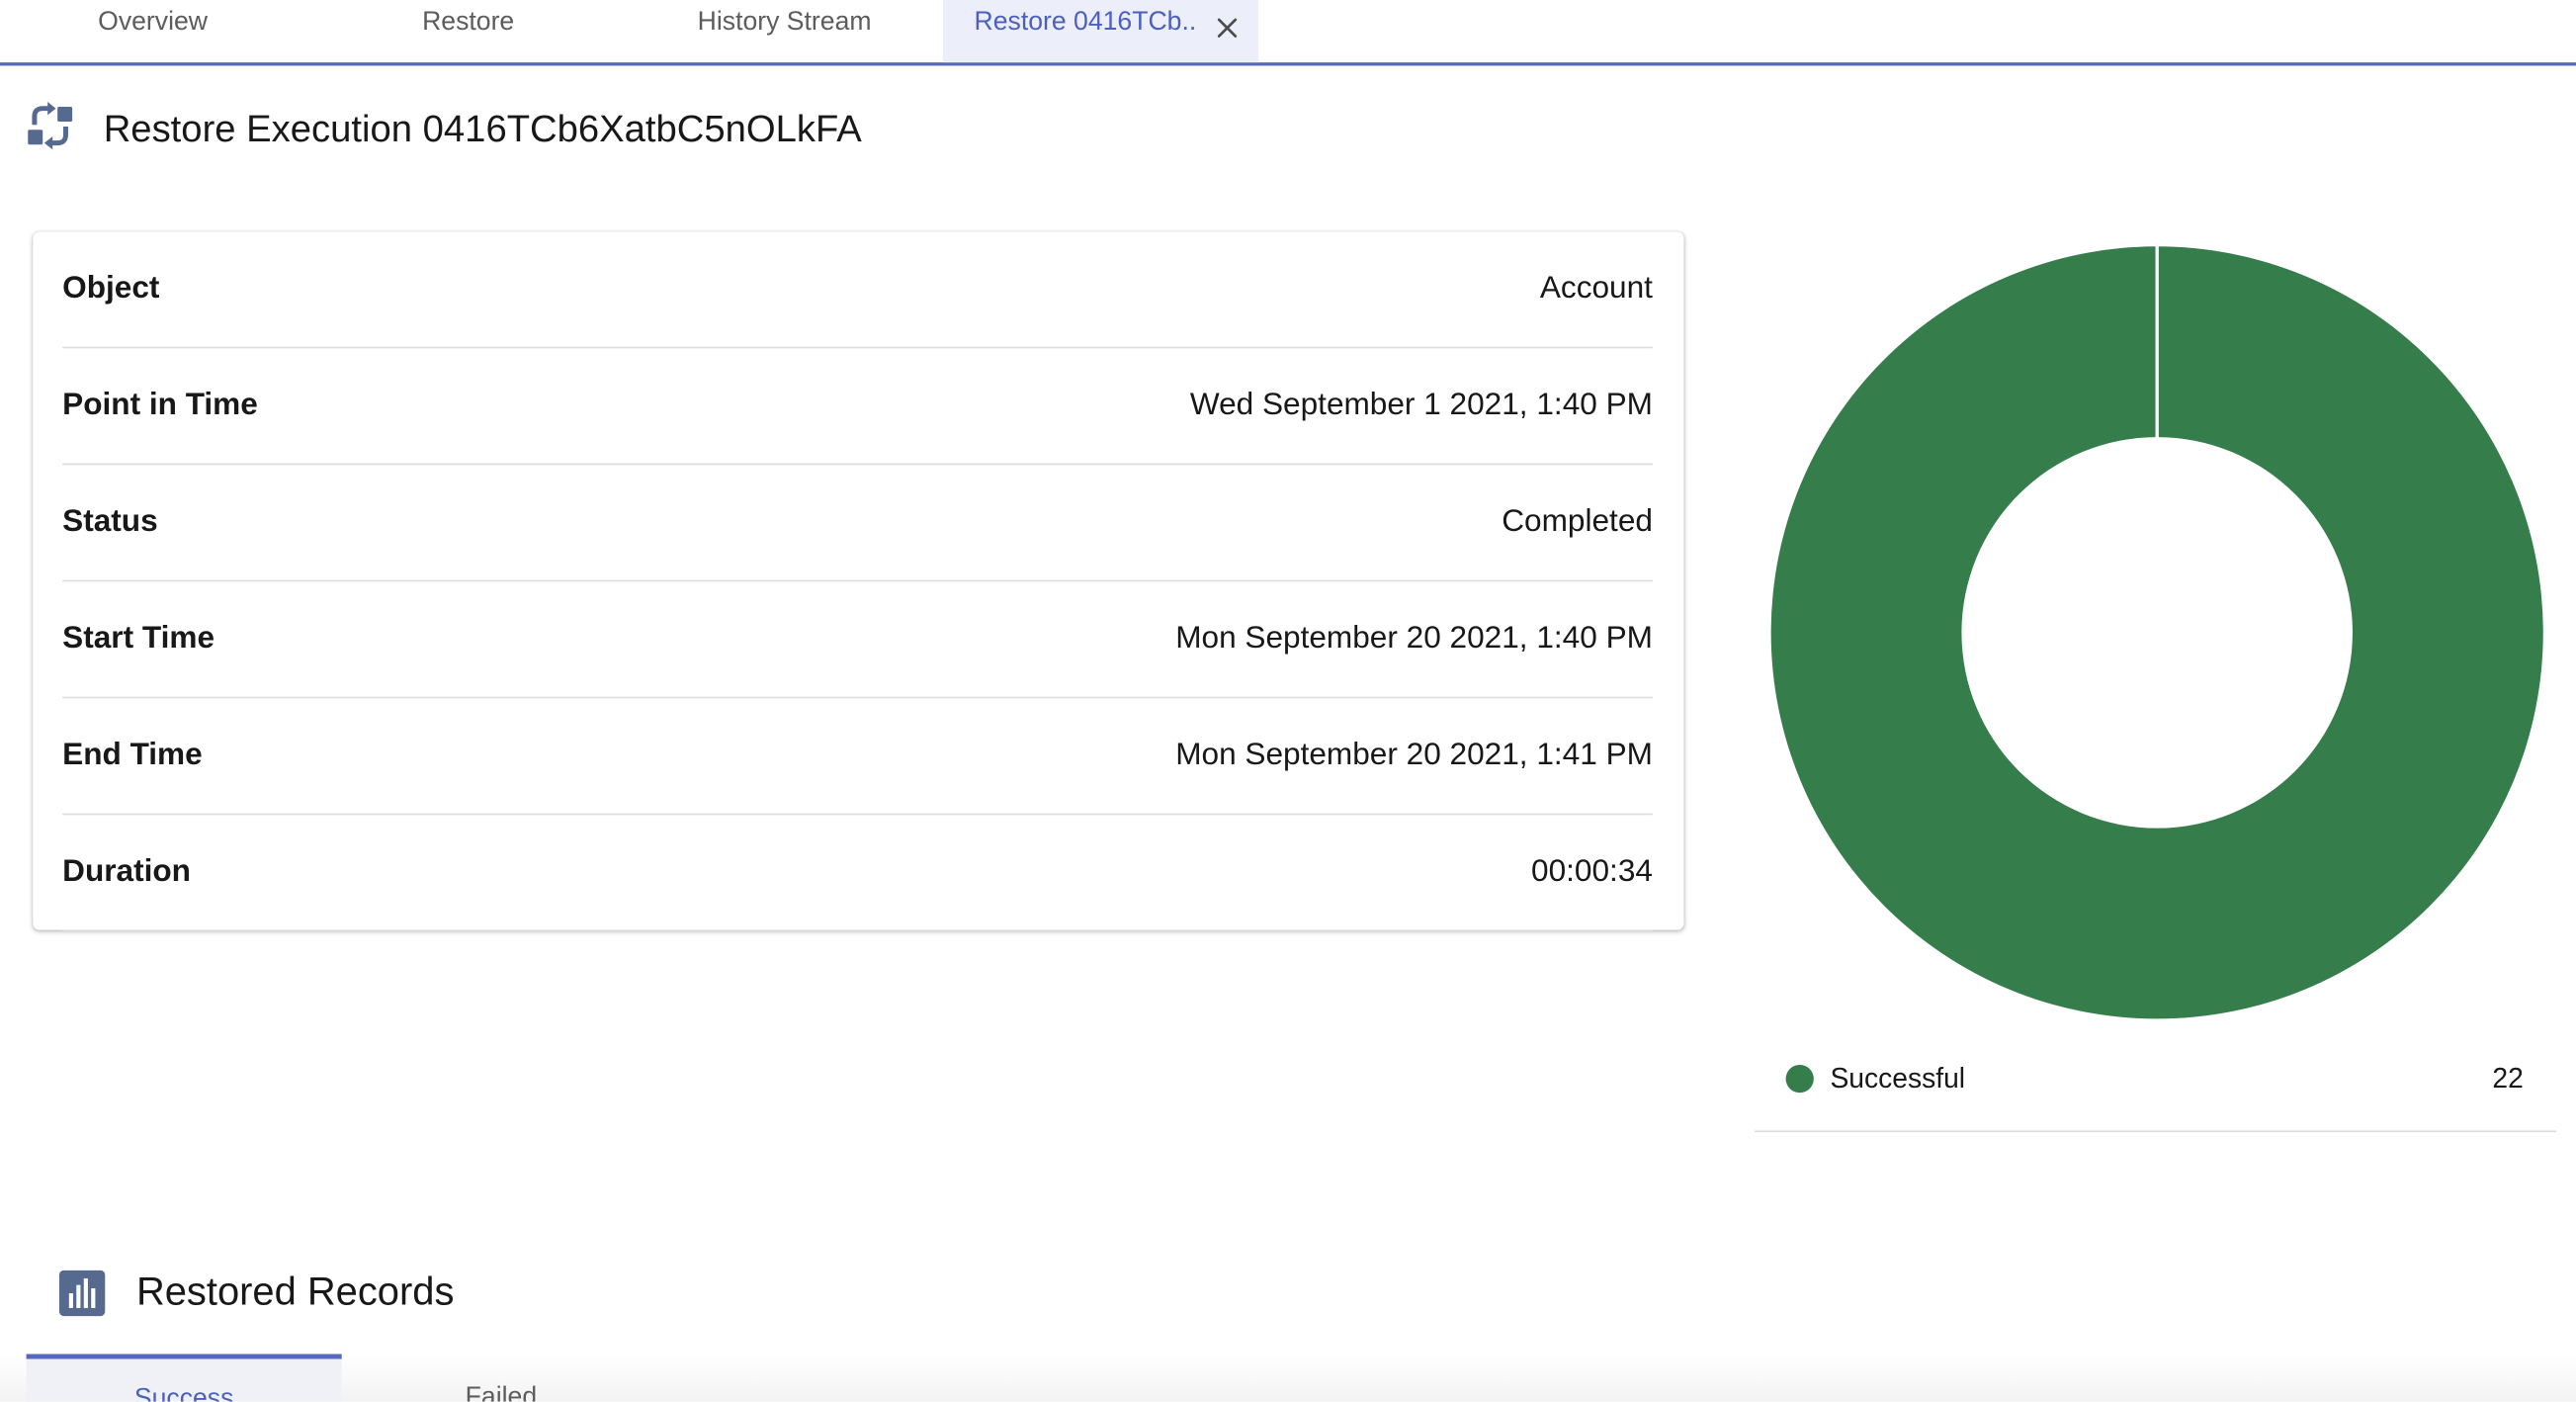 This screenshot has width=2576, height=1402. What do you see at coordinates (857, 874) in the screenshot?
I see `detail-row-duration: Duration 00:00:34` at bounding box center [857, 874].